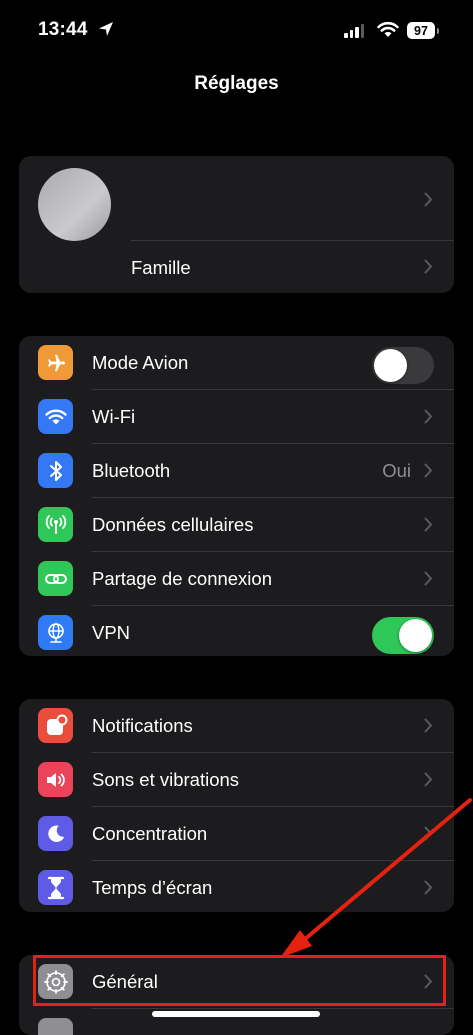 Image resolution: width=473 pixels, height=1035 pixels. What do you see at coordinates (236, 833) in the screenshot?
I see `focus-row: Concentration` at bounding box center [236, 833].